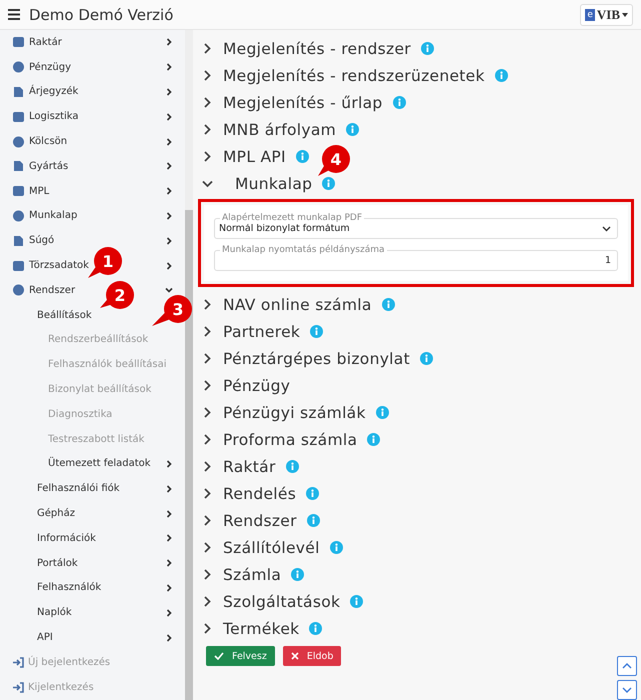 The image size is (641, 700). Describe the element at coordinates (48, 166) in the screenshot. I see `sidebar-item: Gyártás` at that location.